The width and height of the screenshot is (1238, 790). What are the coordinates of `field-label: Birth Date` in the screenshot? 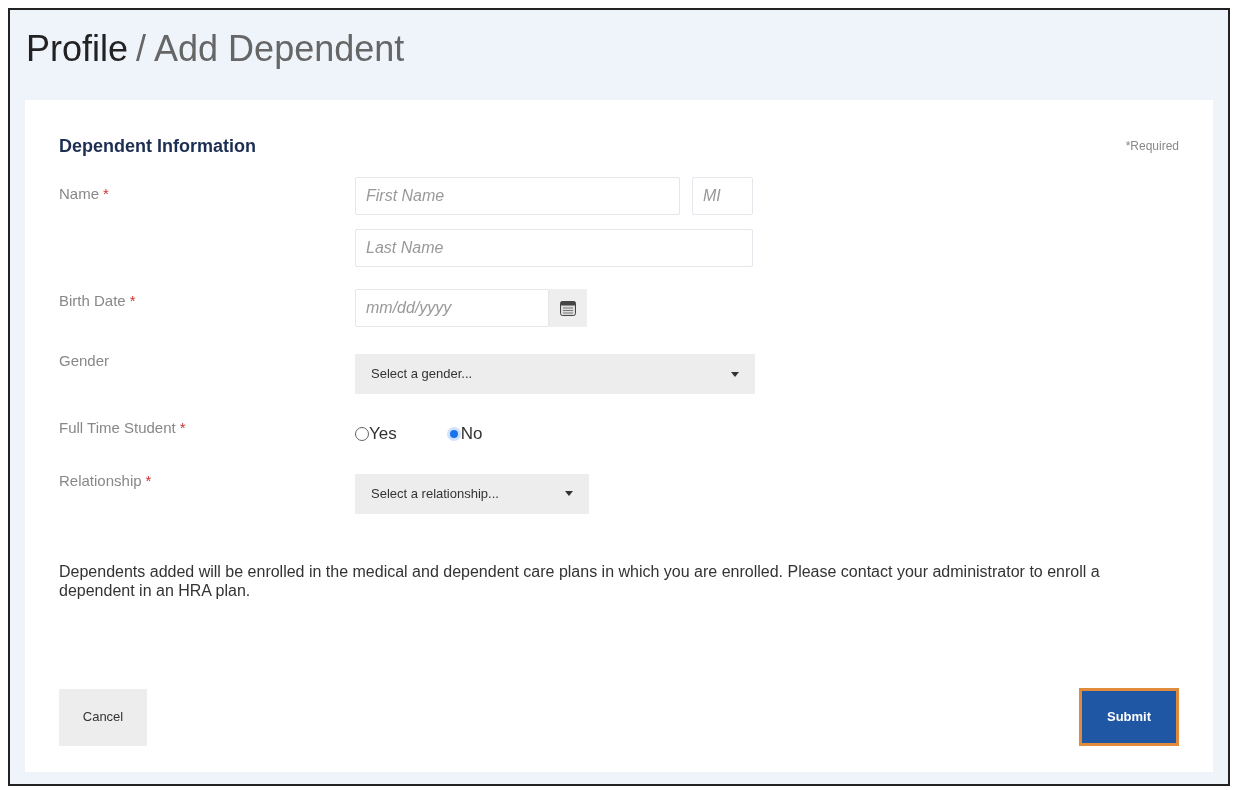 It's located at (92, 300).